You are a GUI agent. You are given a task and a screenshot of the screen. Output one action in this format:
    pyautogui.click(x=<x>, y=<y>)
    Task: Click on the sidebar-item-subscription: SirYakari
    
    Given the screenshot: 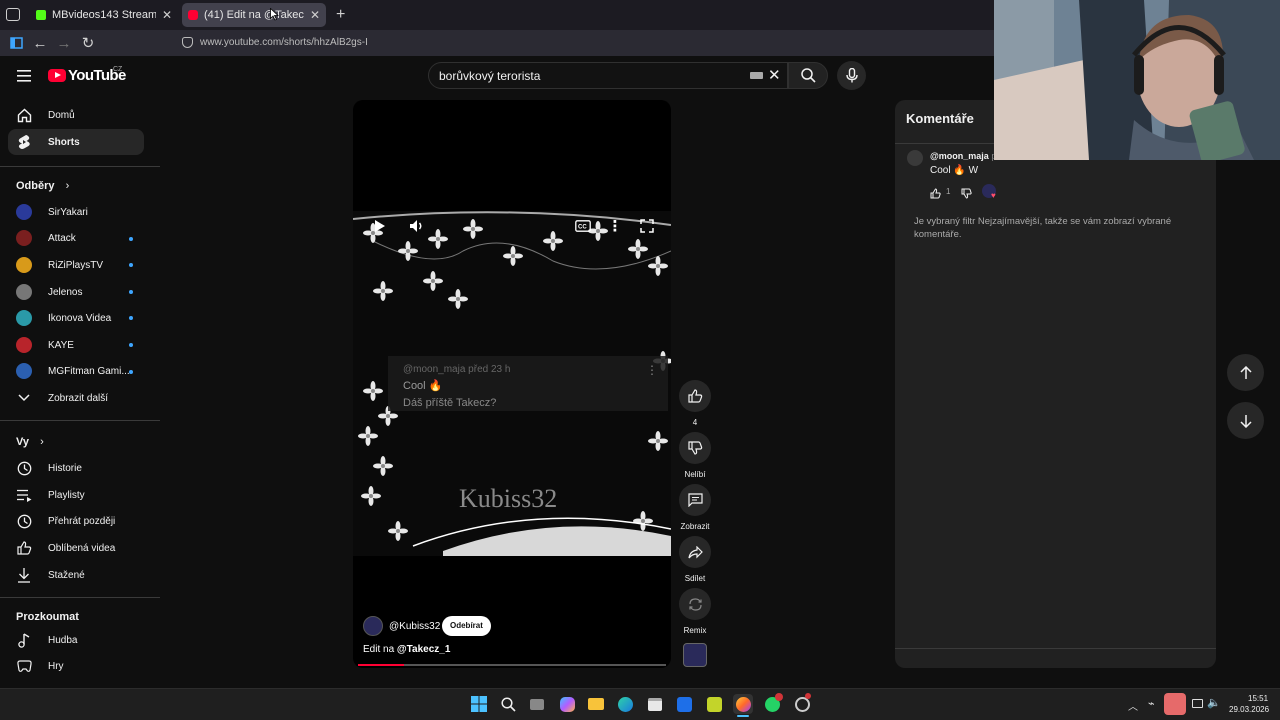 What is the action you would take?
    pyautogui.click(x=76, y=212)
    